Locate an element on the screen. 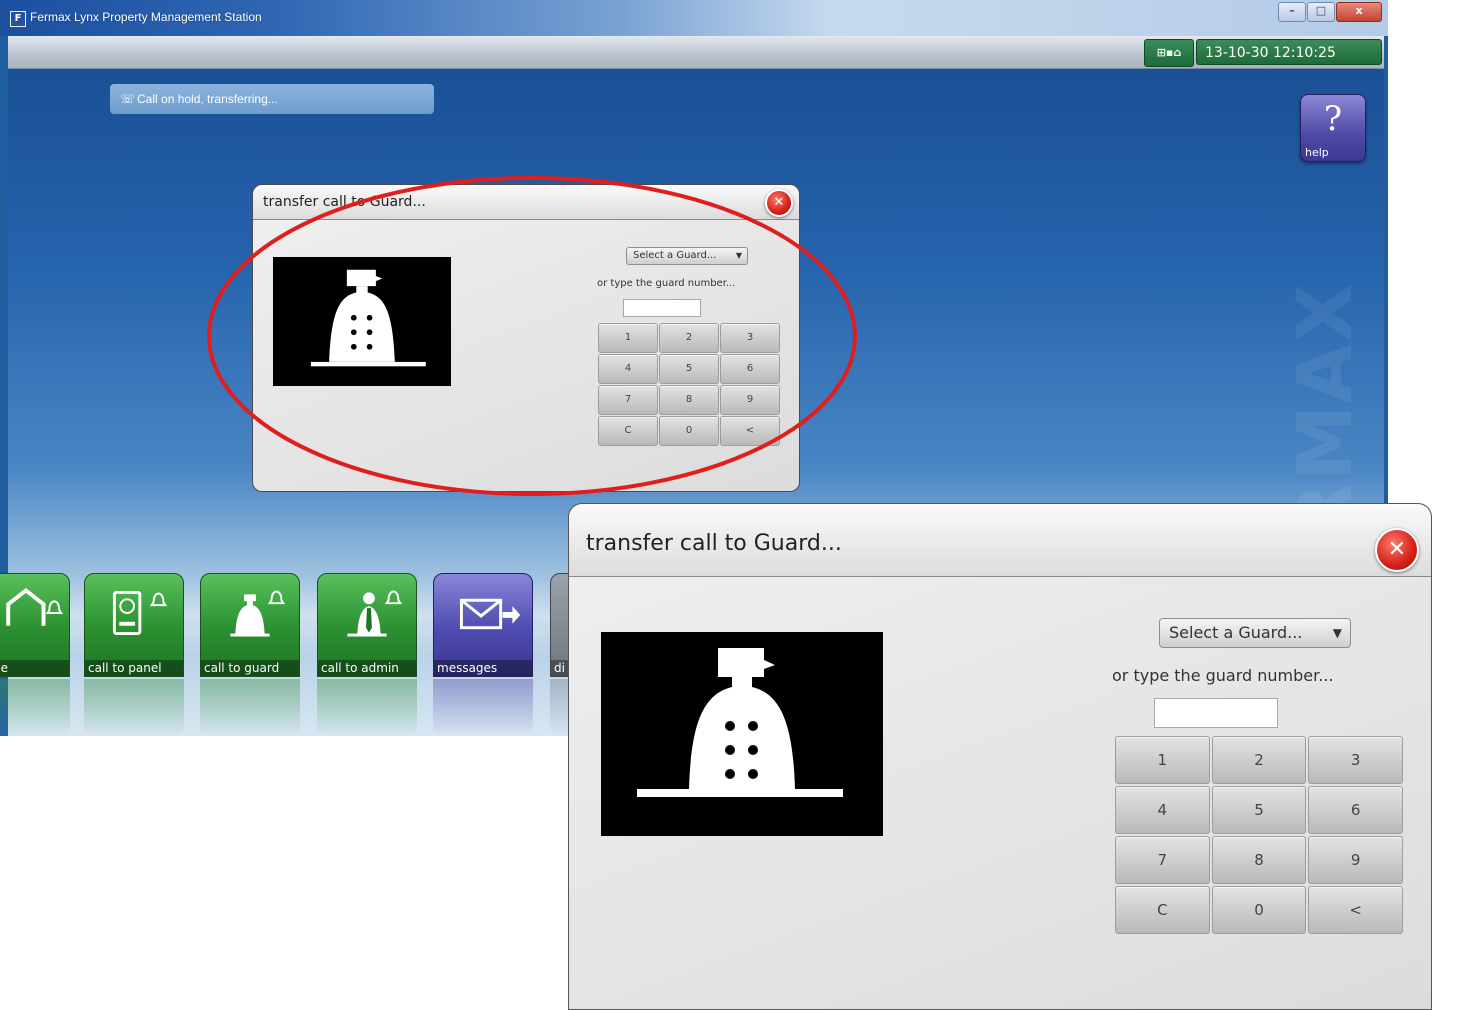  window-controls: – □ x is located at coordinates (1329, 12).